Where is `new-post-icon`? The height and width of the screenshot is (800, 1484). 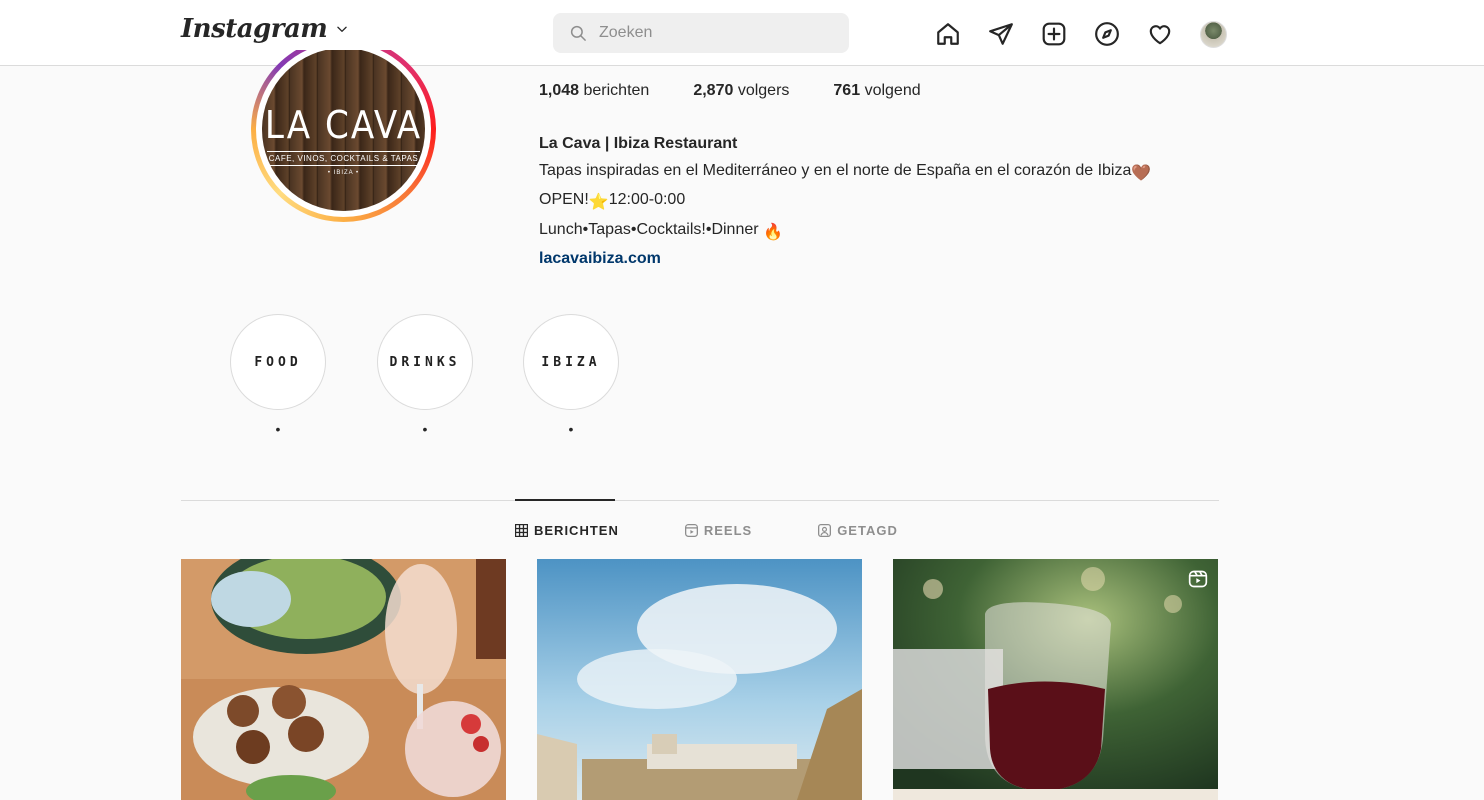
new-post-icon is located at coordinates (1054, 34).